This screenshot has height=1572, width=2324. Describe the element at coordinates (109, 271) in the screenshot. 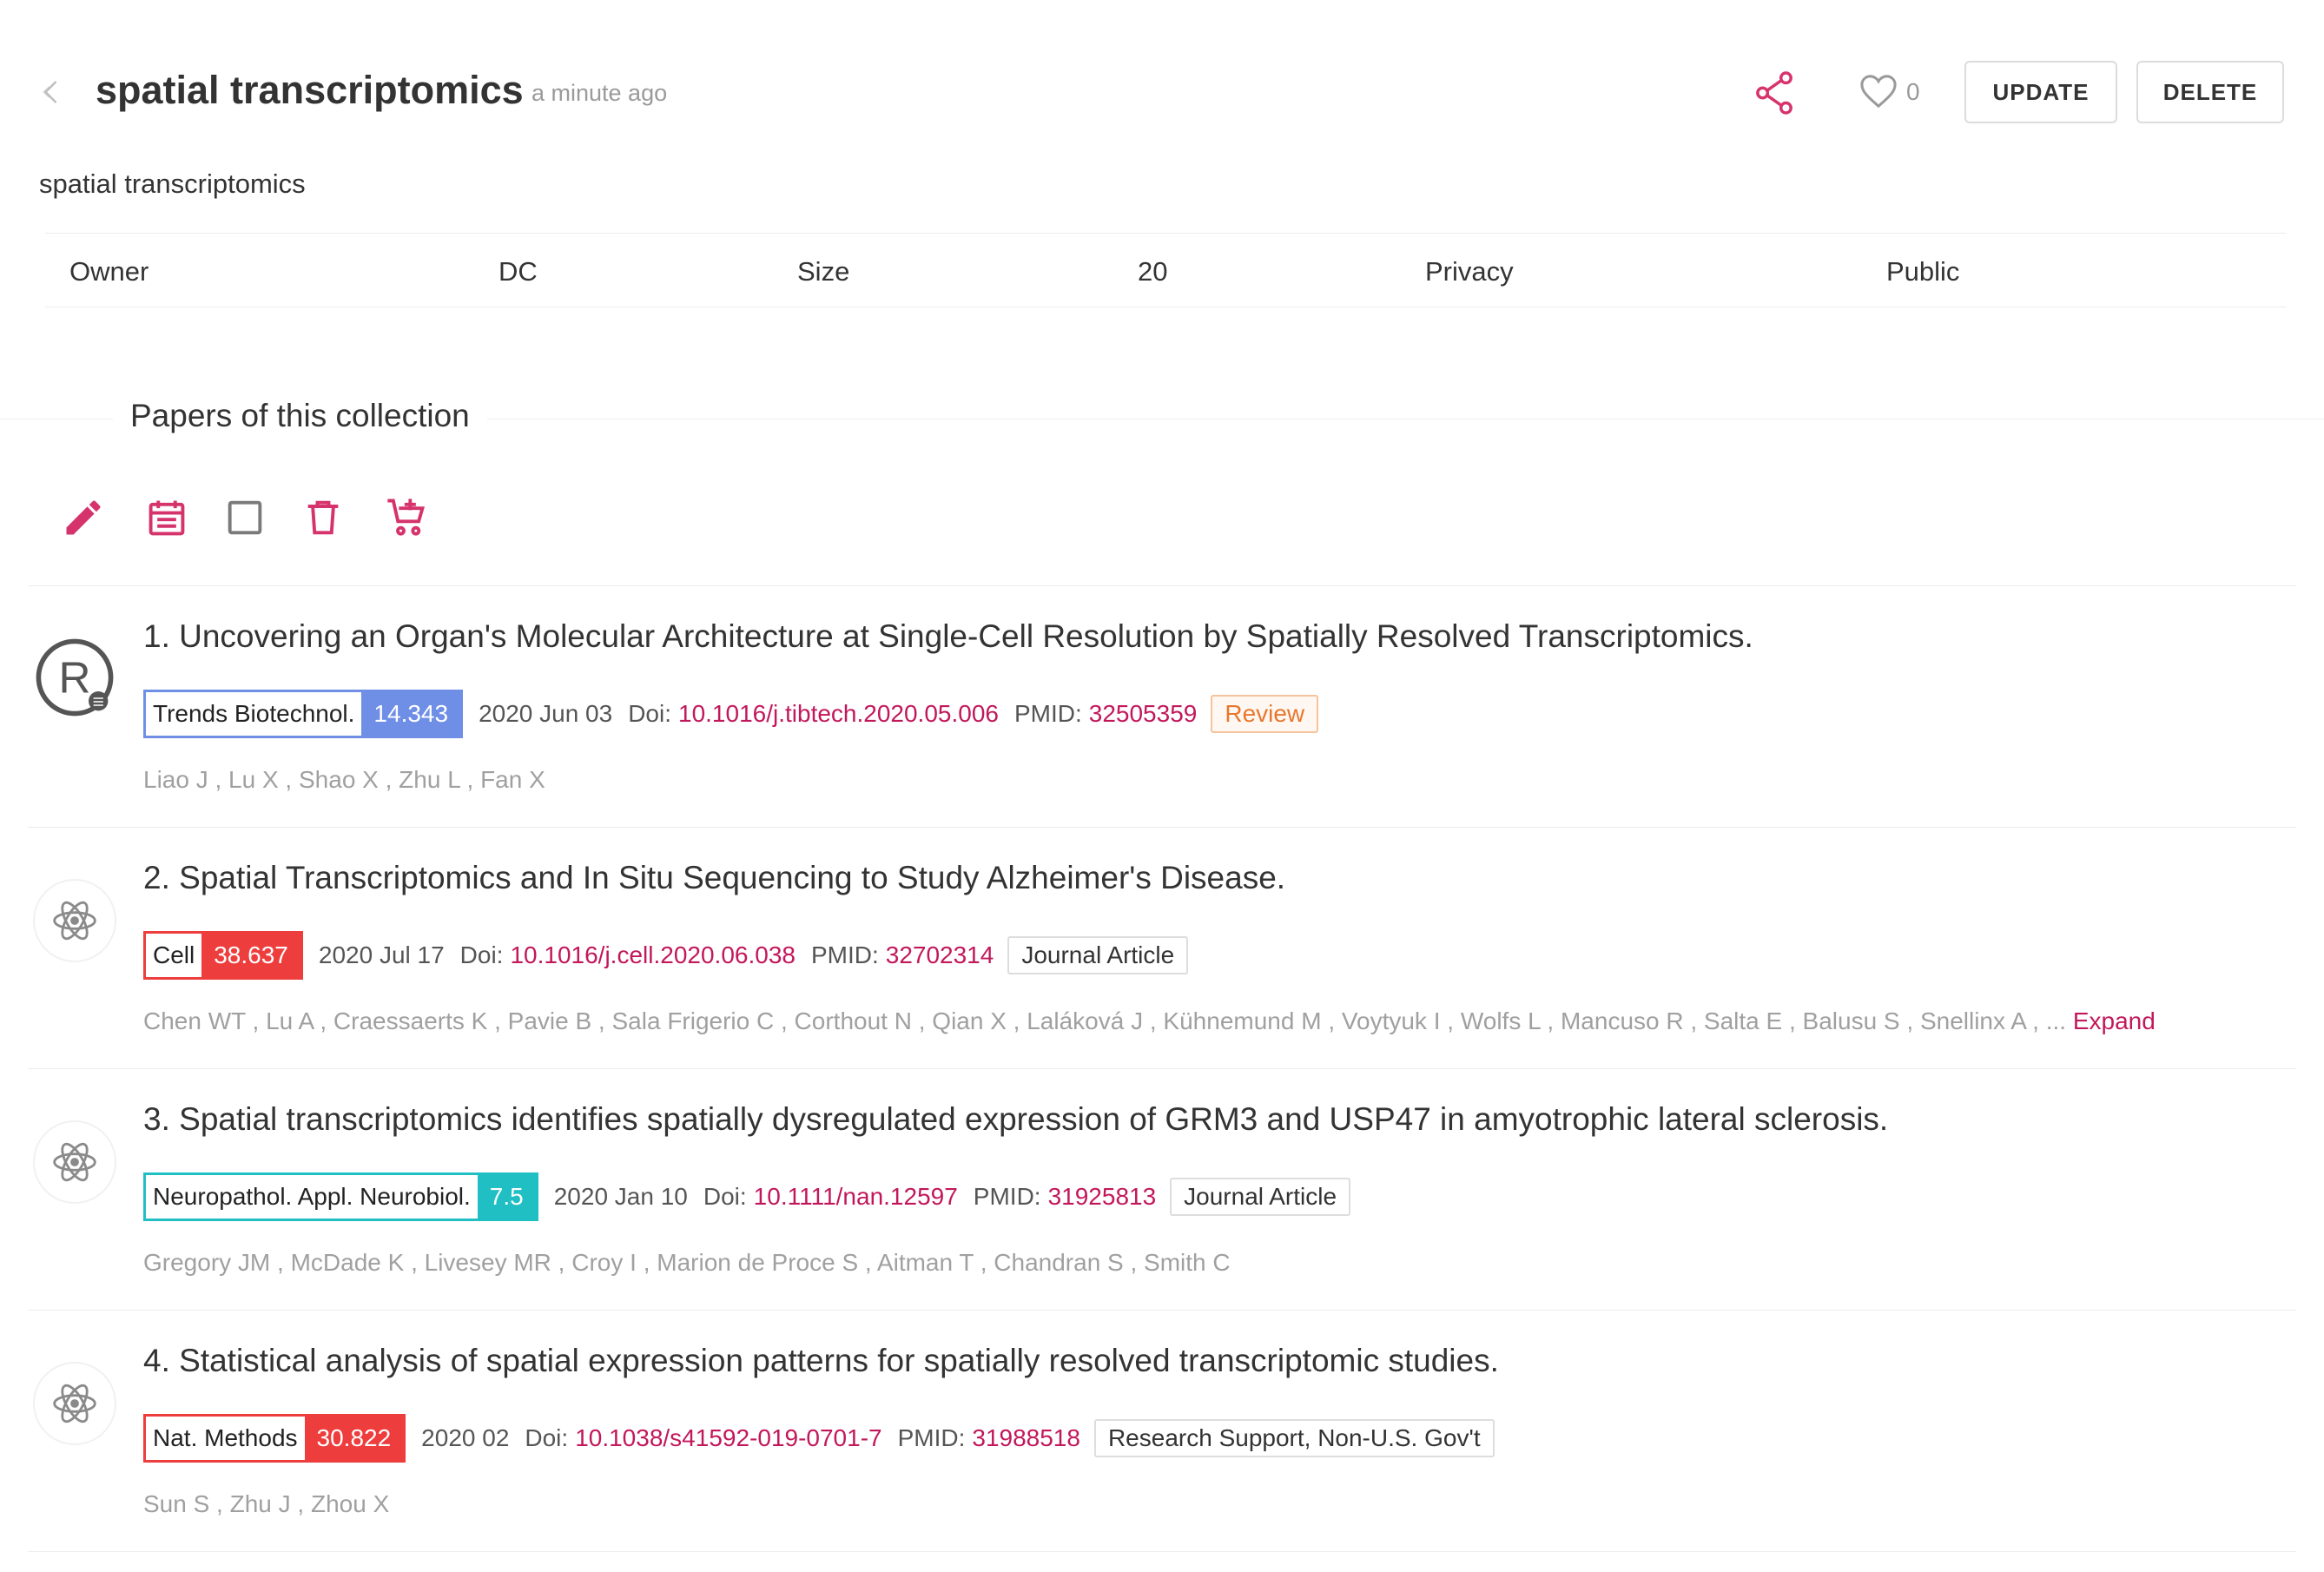

I see `owner-label: Owner` at that location.